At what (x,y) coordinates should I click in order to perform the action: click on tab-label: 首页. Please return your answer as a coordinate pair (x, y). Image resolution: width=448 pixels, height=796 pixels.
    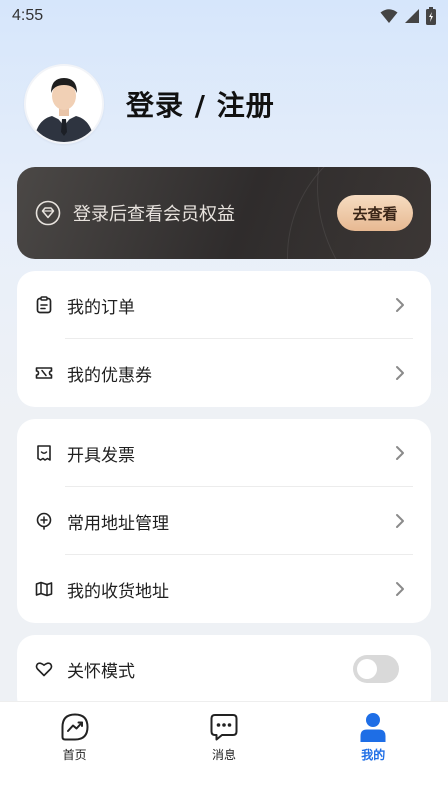
    Looking at the image, I should click on (74, 755).